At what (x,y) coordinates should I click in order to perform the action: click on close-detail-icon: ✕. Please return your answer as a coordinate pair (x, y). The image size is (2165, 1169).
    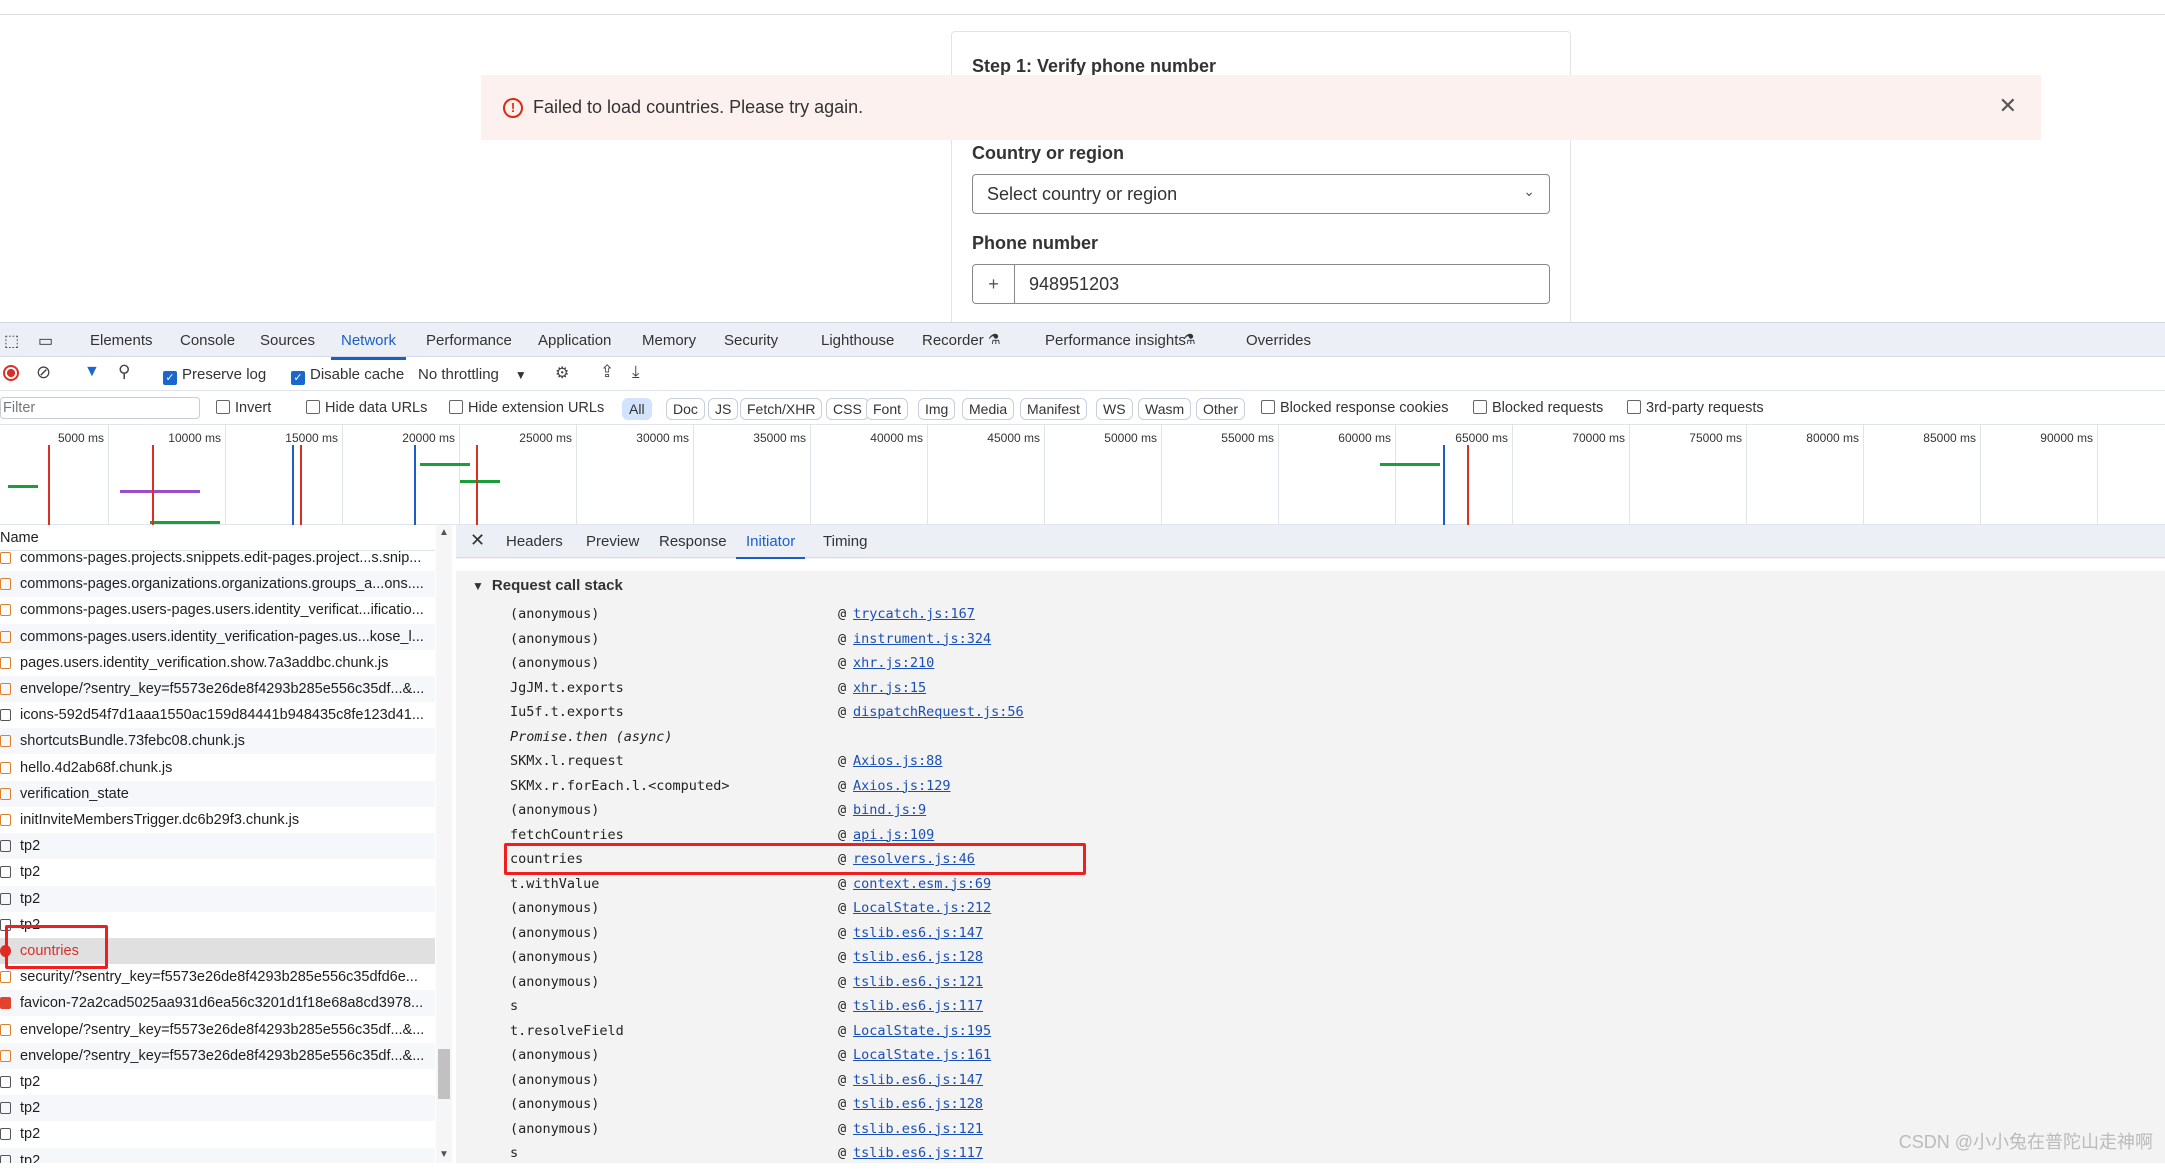
    Looking at the image, I should click on (477, 540).